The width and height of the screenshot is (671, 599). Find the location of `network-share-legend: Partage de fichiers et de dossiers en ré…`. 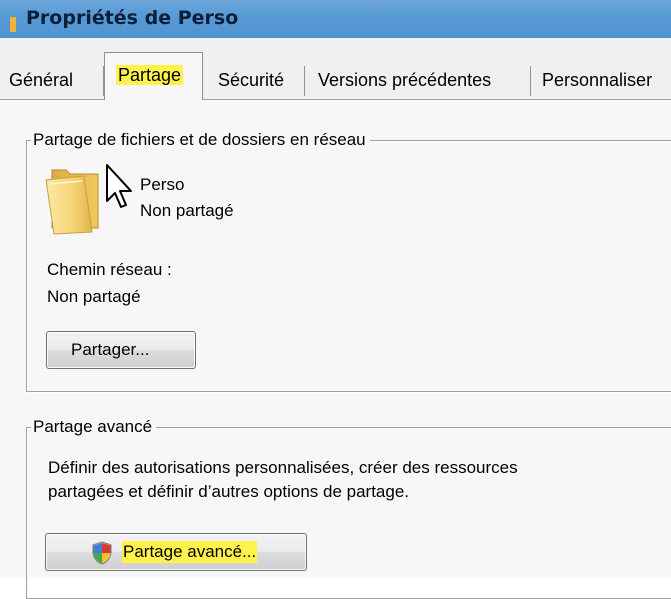

network-share-legend: Partage de fichiers et de dossiers en ré… is located at coordinates (200, 140).